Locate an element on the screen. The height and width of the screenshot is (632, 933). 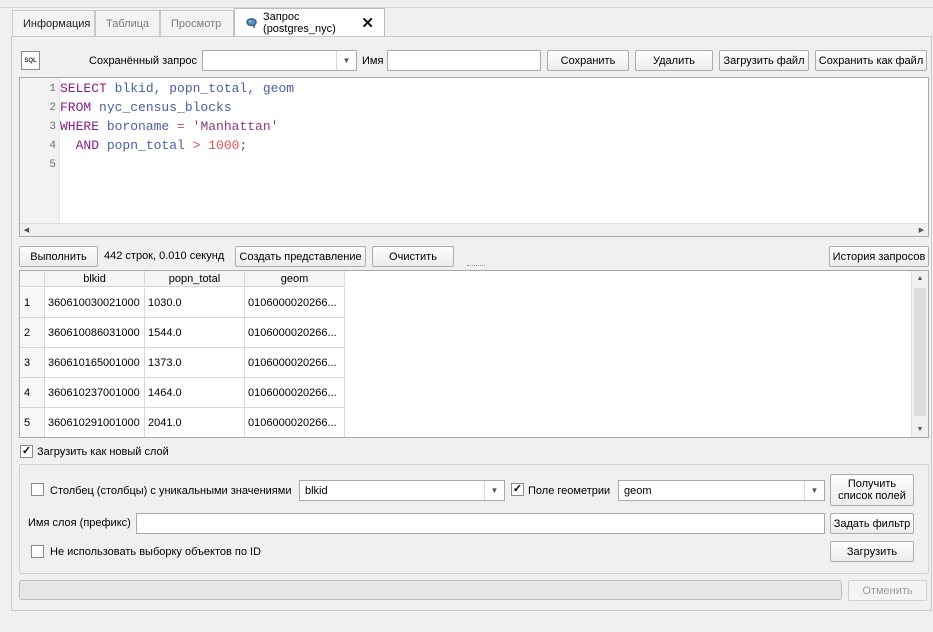
close-tab-icon: ✕ is located at coordinates (367, 23).